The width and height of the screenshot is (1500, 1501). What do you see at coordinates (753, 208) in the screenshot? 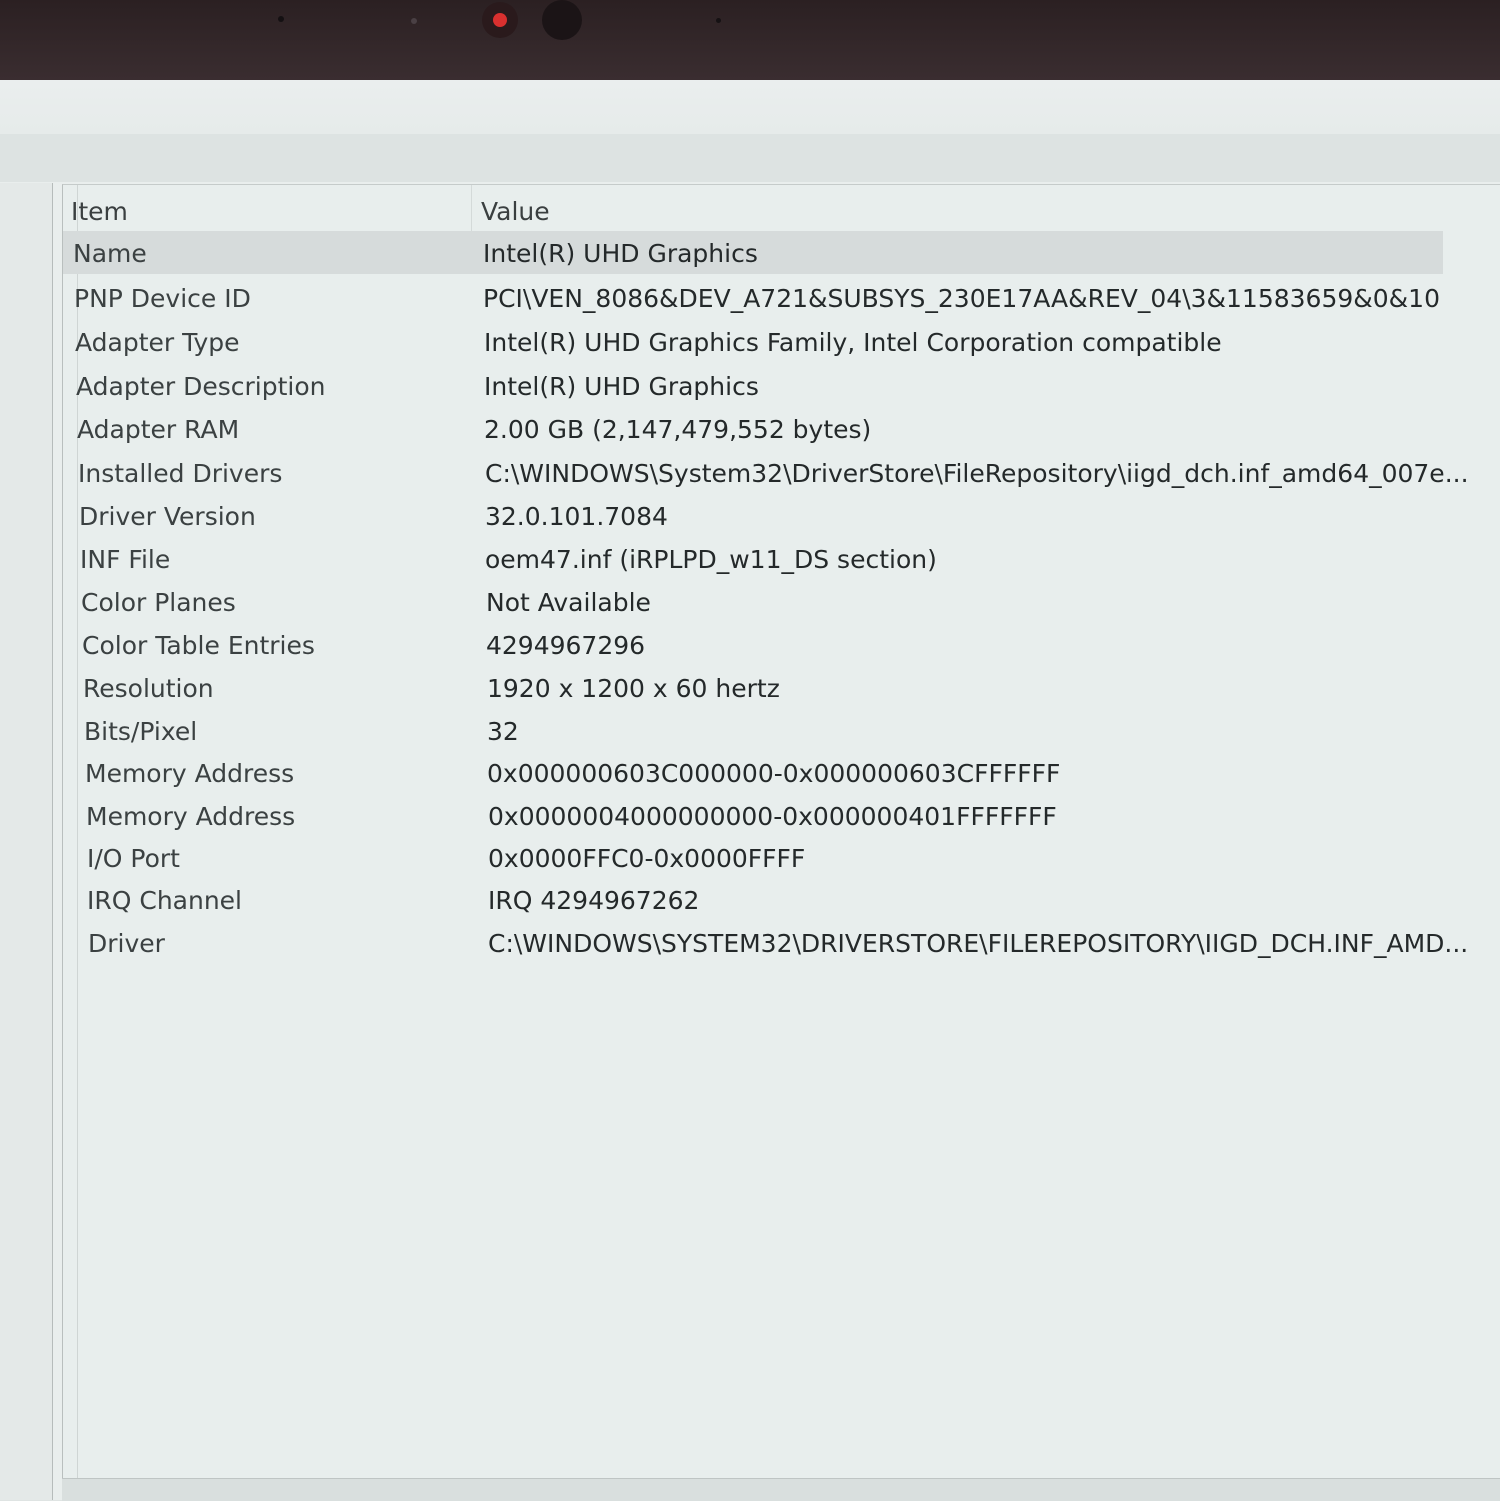
I see `list-header: Item Value` at bounding box center [753, 208].